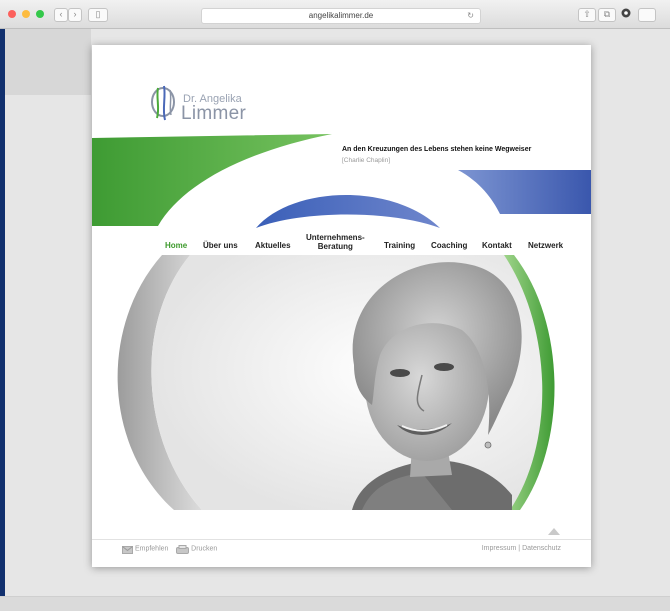 This screenshot has width=670, height=611. Describe the element at coordinates (12, 14) in the screenshot. I see `close-window-button` at that location.